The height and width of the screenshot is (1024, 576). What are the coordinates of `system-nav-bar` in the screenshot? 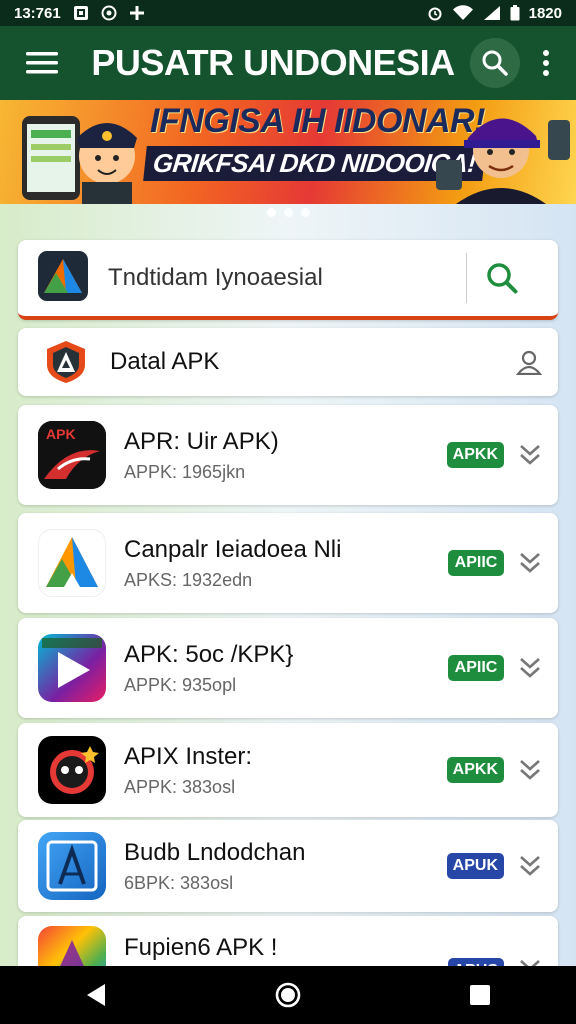 It's located at (288, 995).